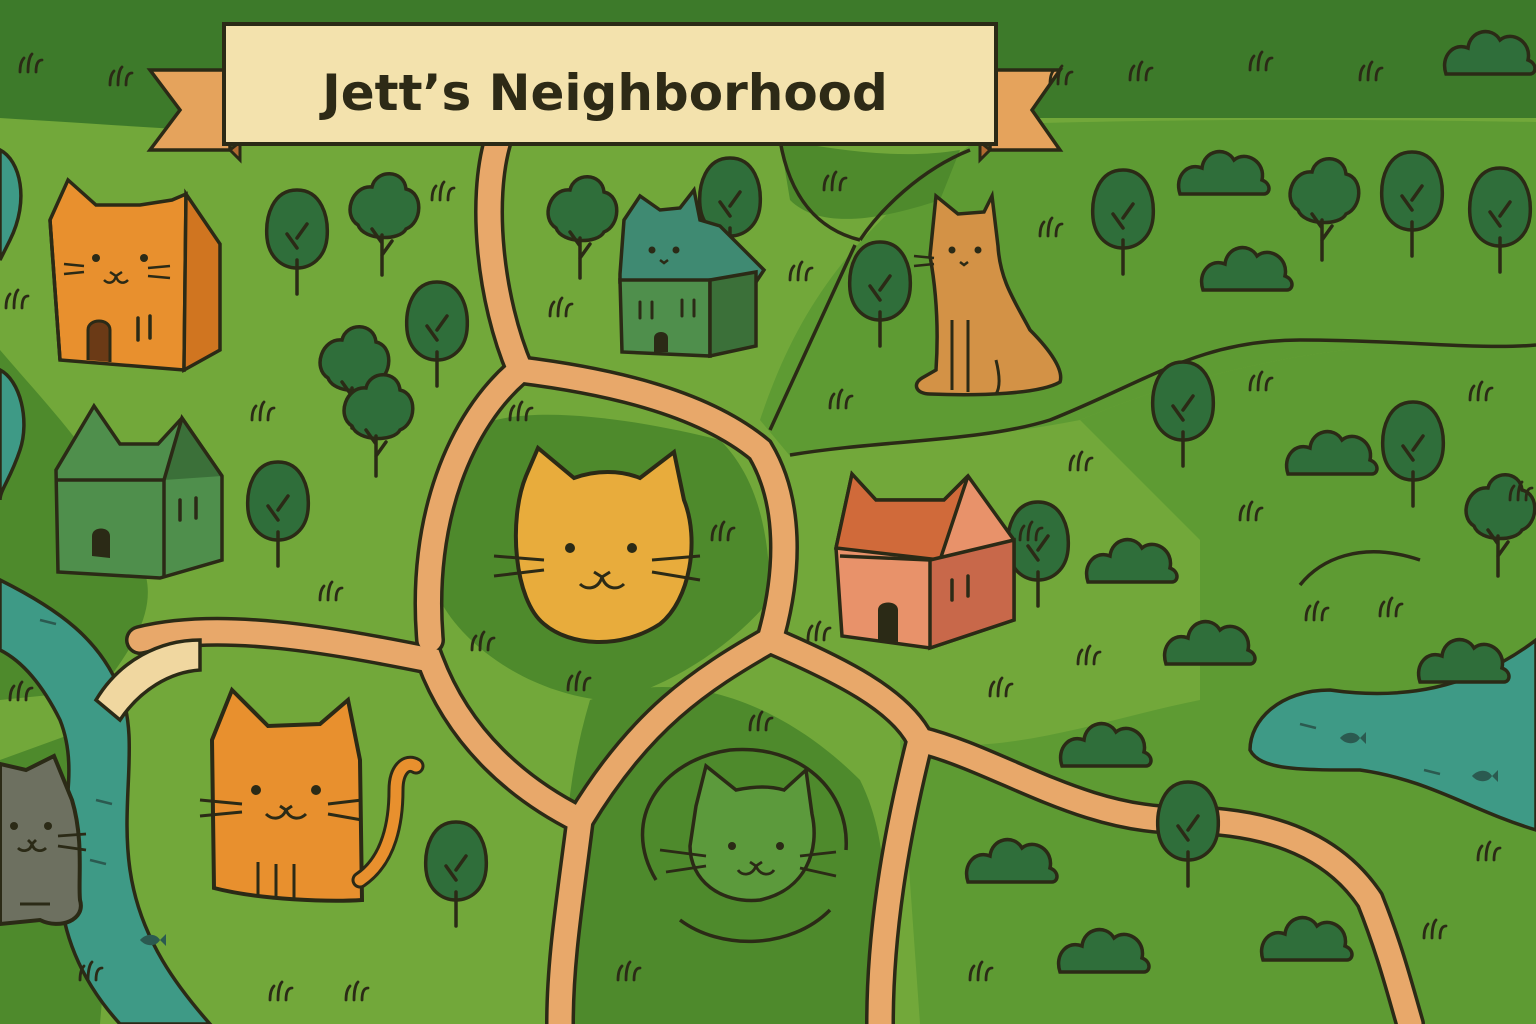 This screenshot has height=1024, width=1536. I want to click on title-banner: Jett’s Neighborhood, so click(605, 93).